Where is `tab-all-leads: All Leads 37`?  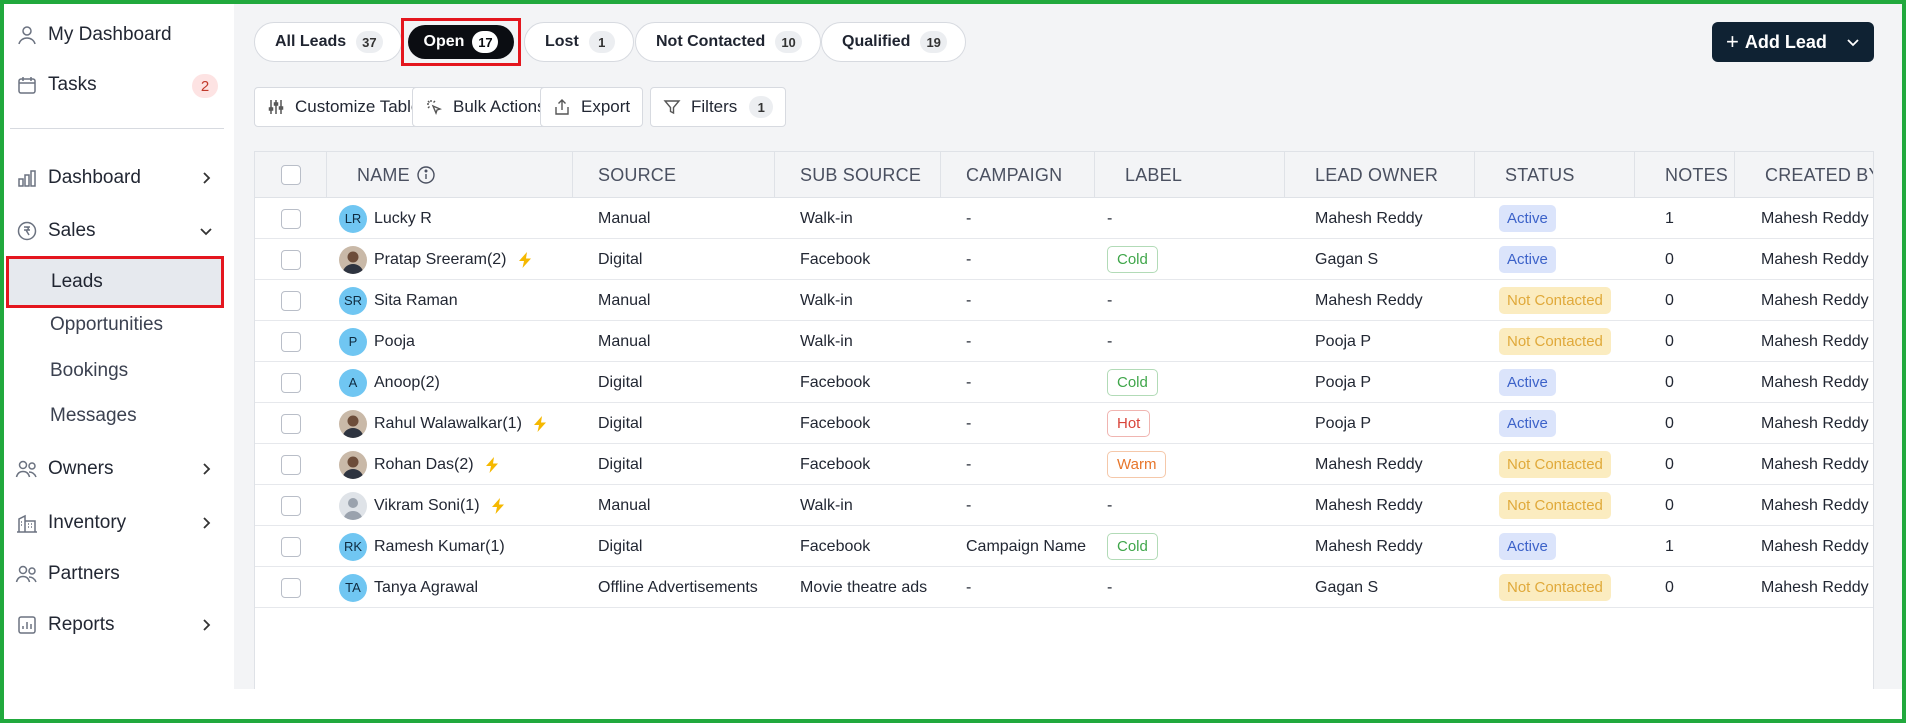
tab-all-leads: All Leads 37 is located at coordinates (328, 42).